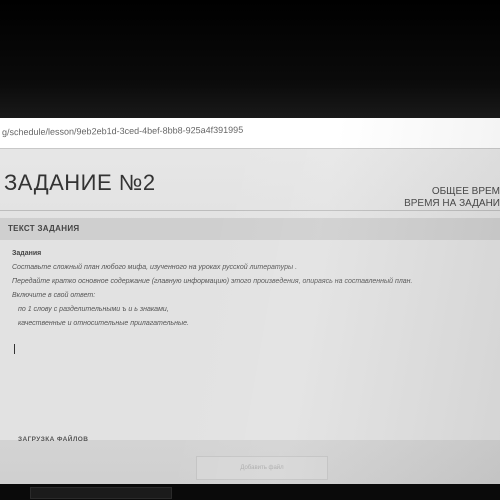 The width and height of the screenshot is (500, 500). Describe the element at coordinates (250, 210) in the screenshot. I see `header-divider` at that location.